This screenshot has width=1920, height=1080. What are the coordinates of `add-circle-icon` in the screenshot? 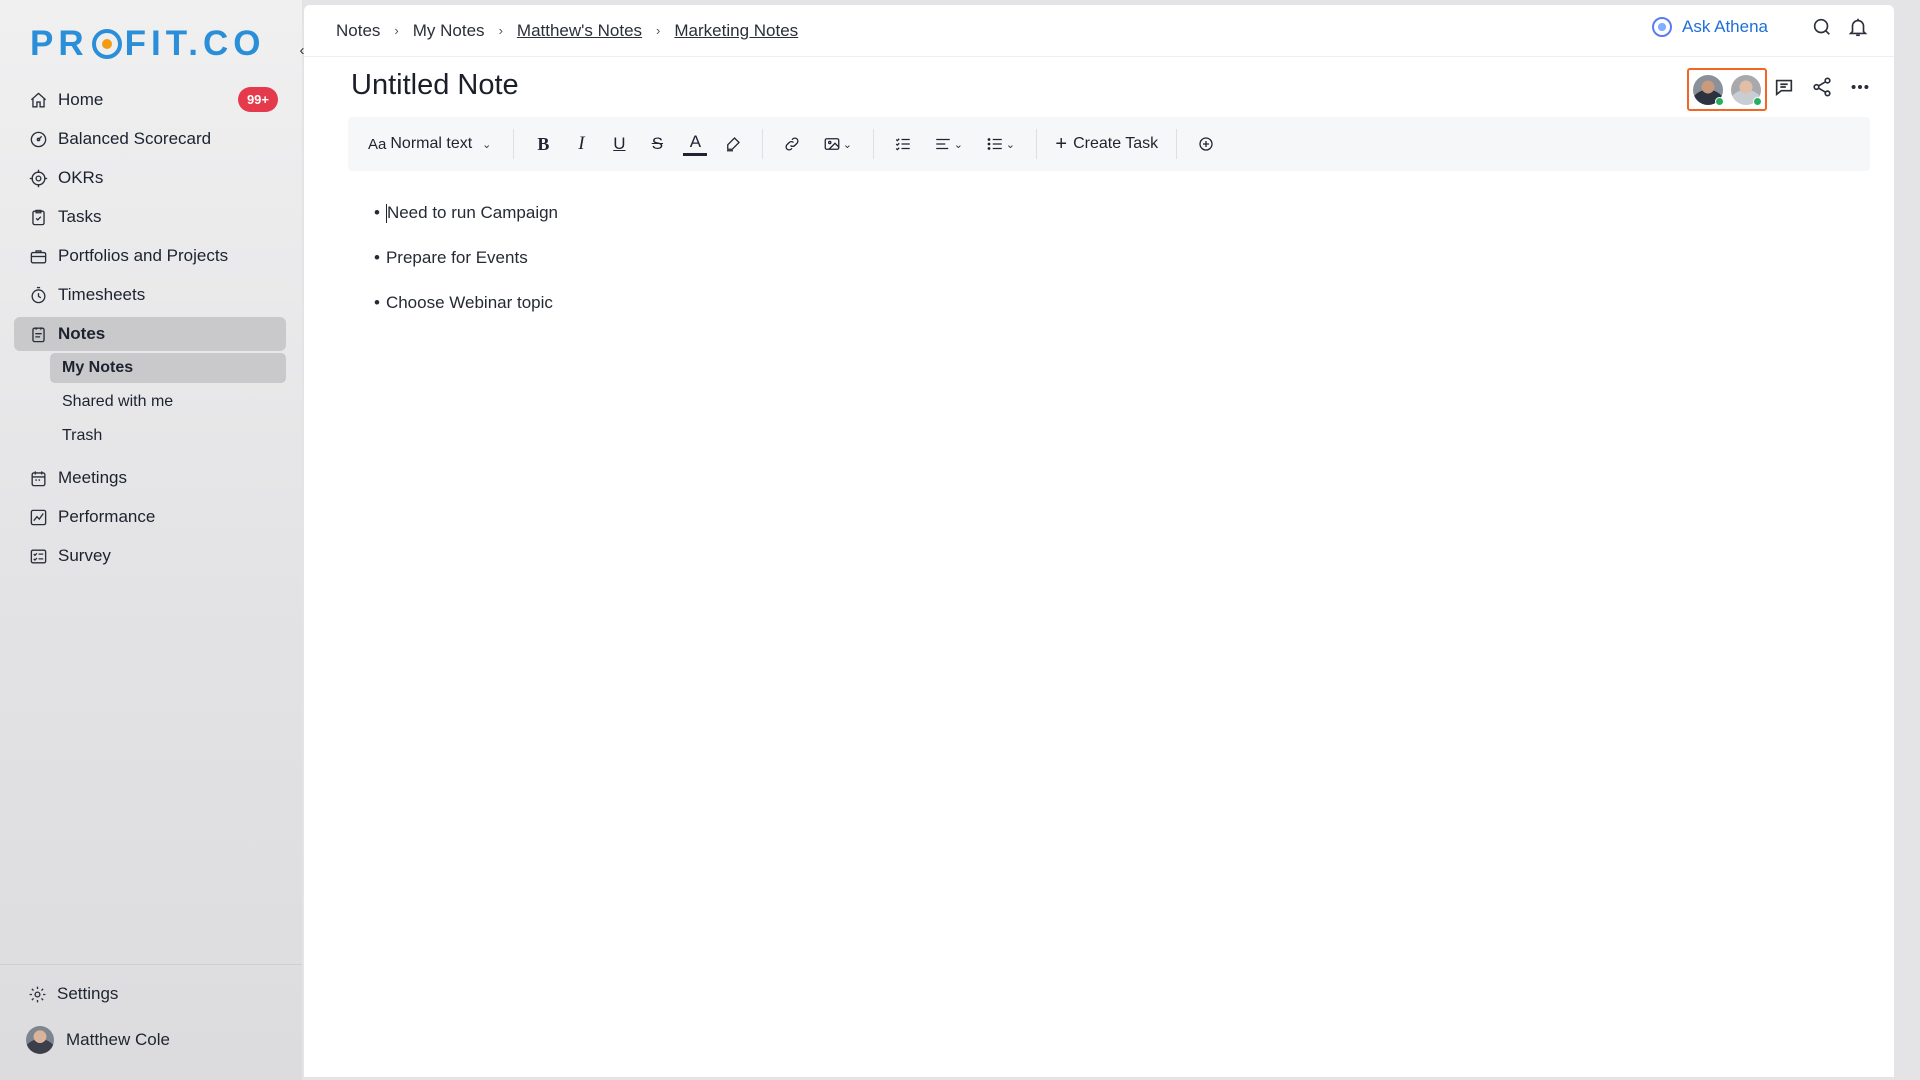 It's located at (1206, 144).